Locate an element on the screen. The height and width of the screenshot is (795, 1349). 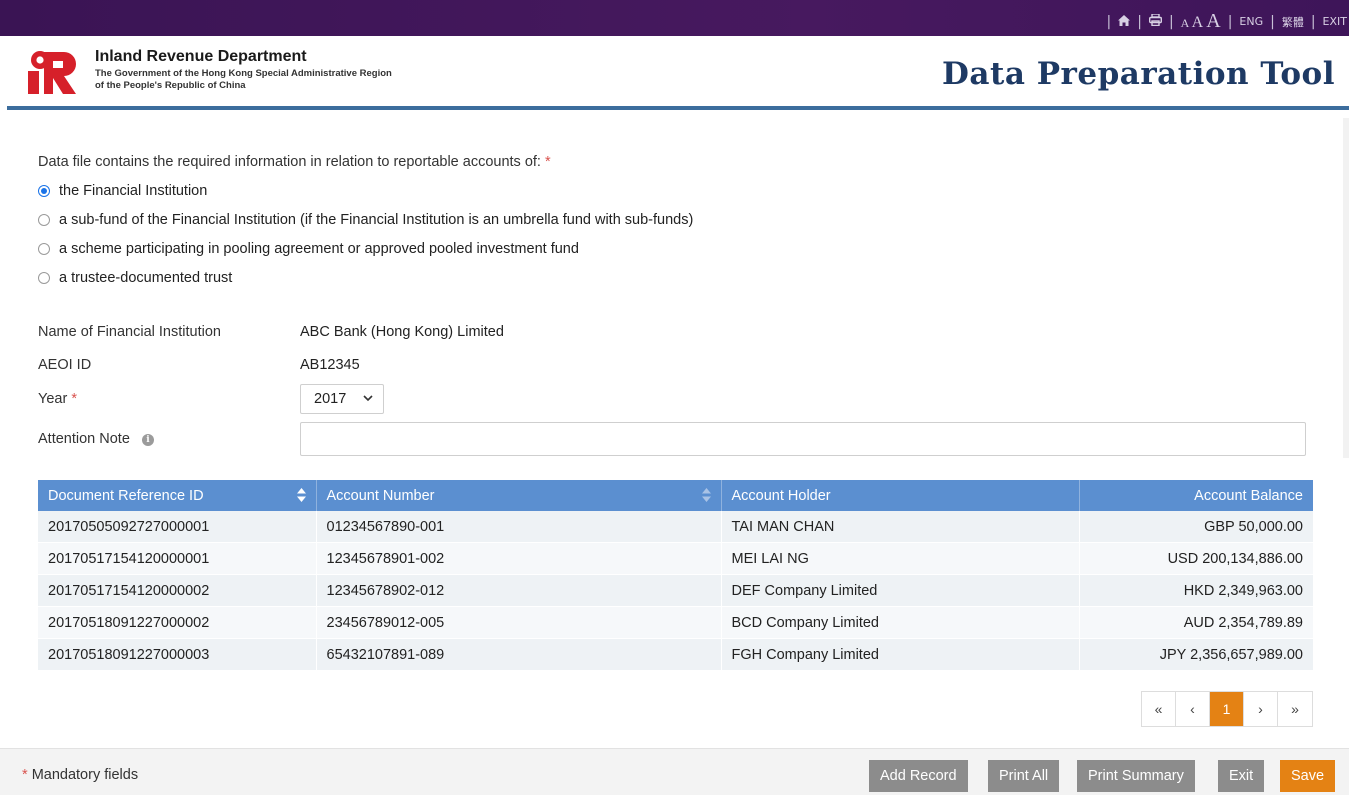
cell-account-holder: DEF Company Limited is located at coordinates (900, 591).